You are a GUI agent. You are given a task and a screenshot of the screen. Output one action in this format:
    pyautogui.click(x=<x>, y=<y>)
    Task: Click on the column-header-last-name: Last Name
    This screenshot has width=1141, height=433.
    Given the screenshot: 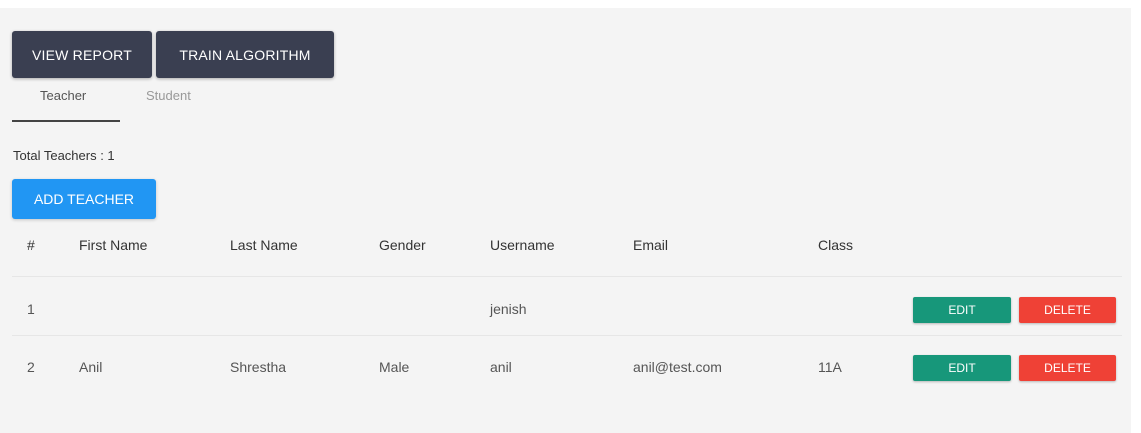 What is the action you would take?
    pyautogui.click(x=264, y=245)
    